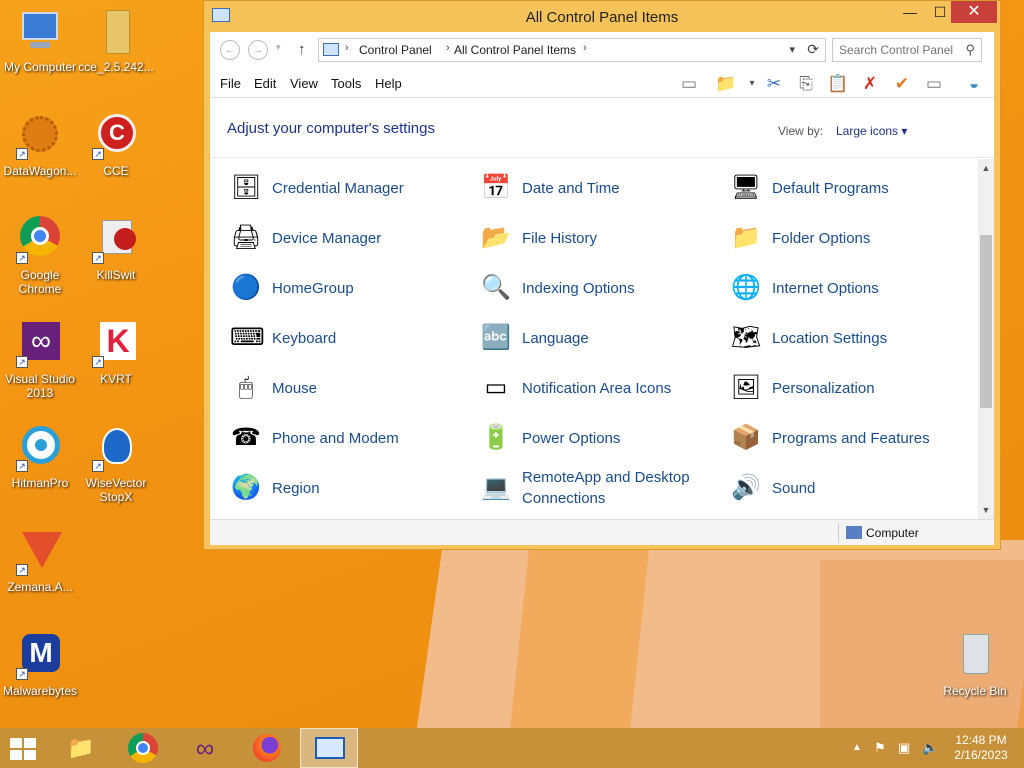 Image resolution: width=1024 pixels, height=768 pixels. Describe the element at coordinates (230, 50) in the screenshot. I see `back-button: ←` at that location.